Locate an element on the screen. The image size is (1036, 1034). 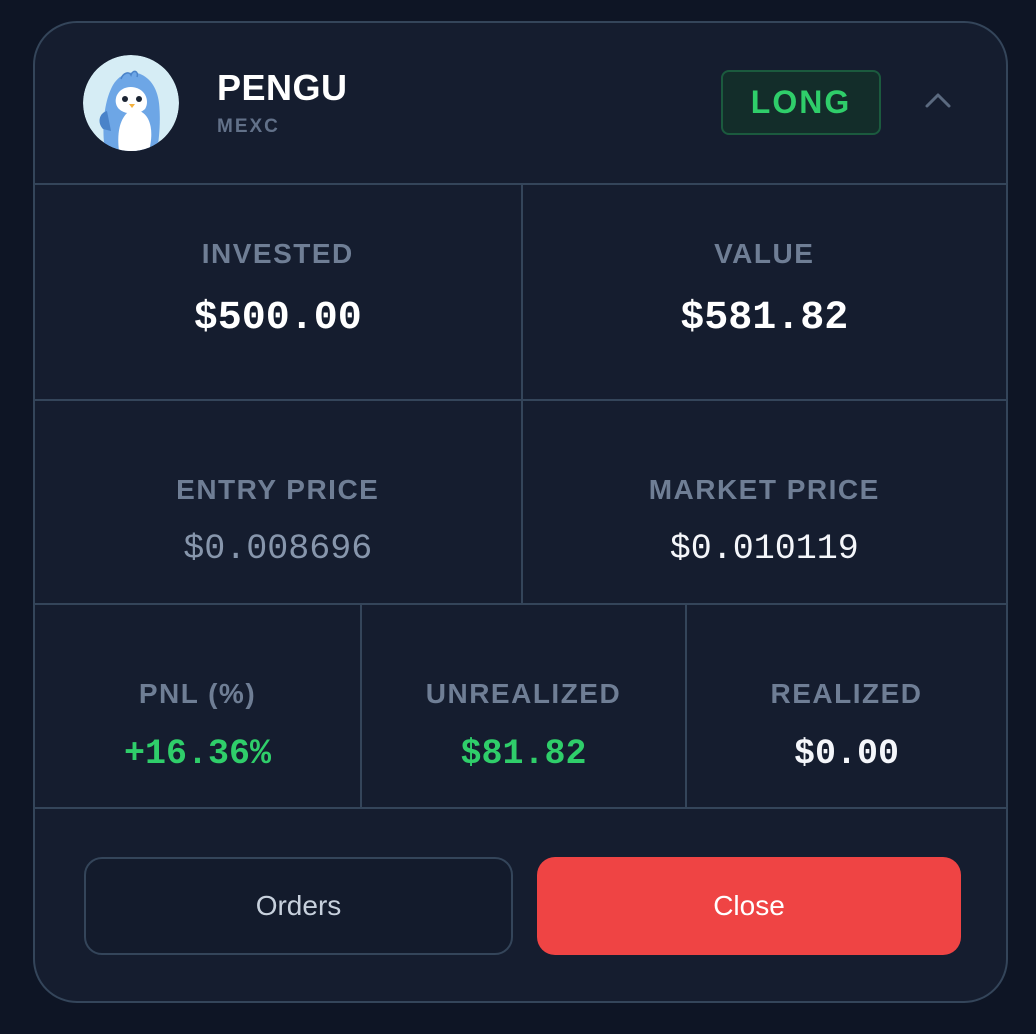
stat-entry-price: ENTRY PRICE $0.008696 is located at coordinates (278, 501).